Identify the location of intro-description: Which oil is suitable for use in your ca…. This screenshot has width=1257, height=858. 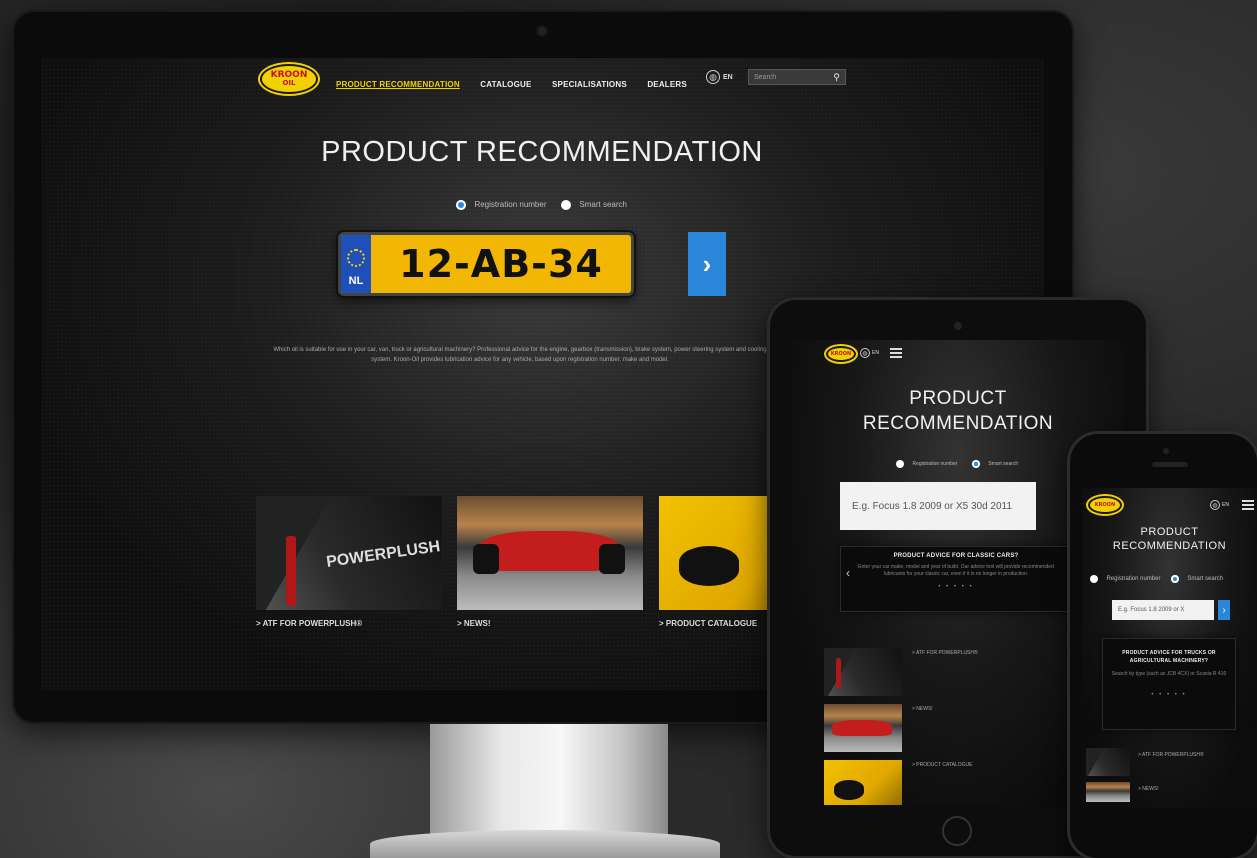
(520, 355).